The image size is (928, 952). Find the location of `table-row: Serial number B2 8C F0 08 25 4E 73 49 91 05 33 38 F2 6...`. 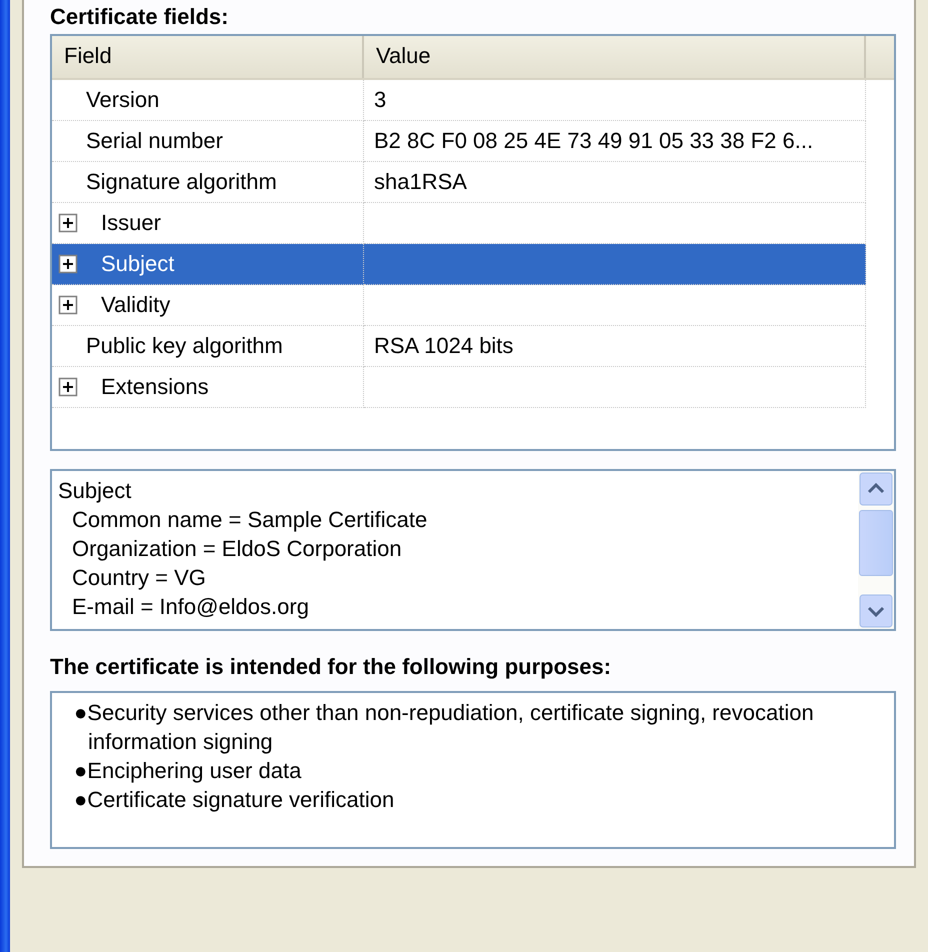

table-row: Serial number B2 8C F0 08 25 4E 73 49 91 05 33 38 F2 6... is located at coordinates (459, 141).